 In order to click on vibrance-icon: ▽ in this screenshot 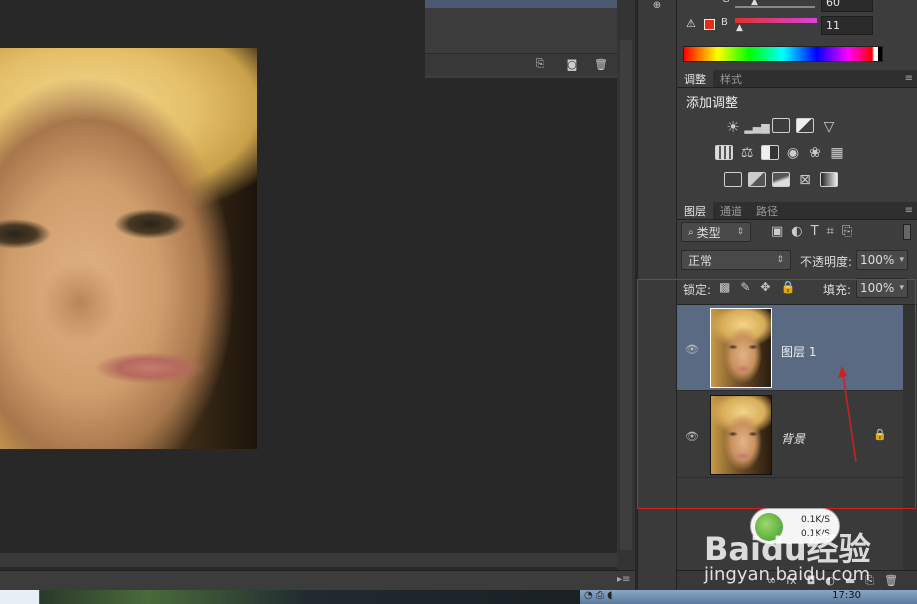, I will do `click(829, 127)`.